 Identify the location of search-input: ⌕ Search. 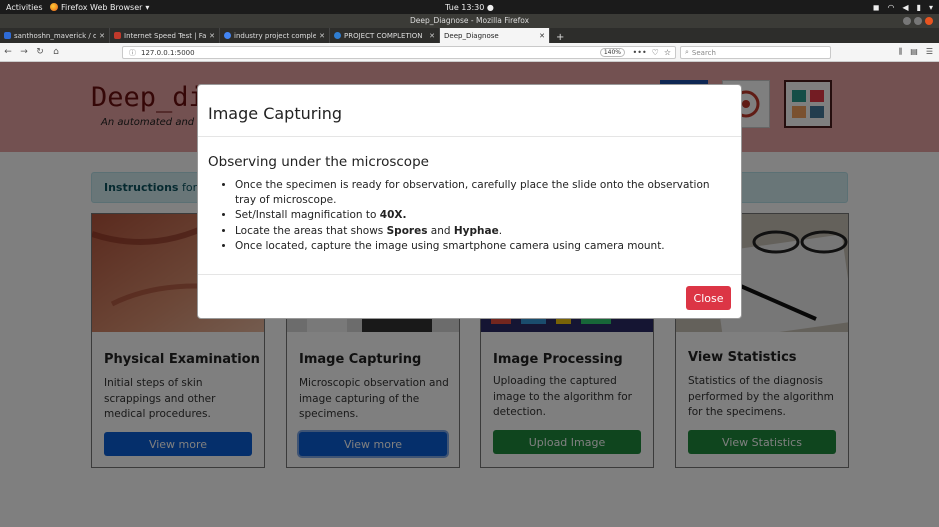
(755, 52).